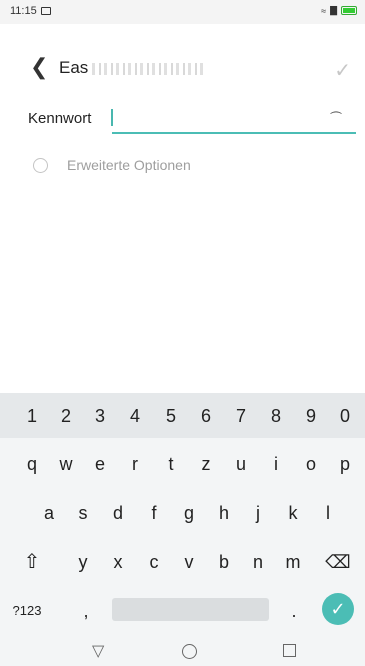 This screenshot has width=365, height=666. What do you see at coordinates (258, 513) in the screenshot?
I see `key-j: j` at bounding box center [258, 513].